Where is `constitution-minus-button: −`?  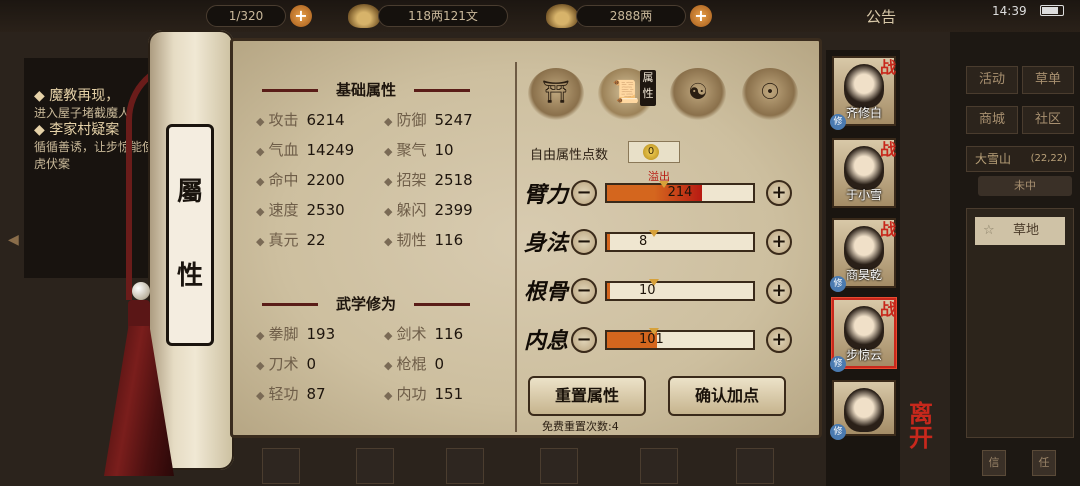 constitution-minus-button: − is located at coordinates (584, 291).